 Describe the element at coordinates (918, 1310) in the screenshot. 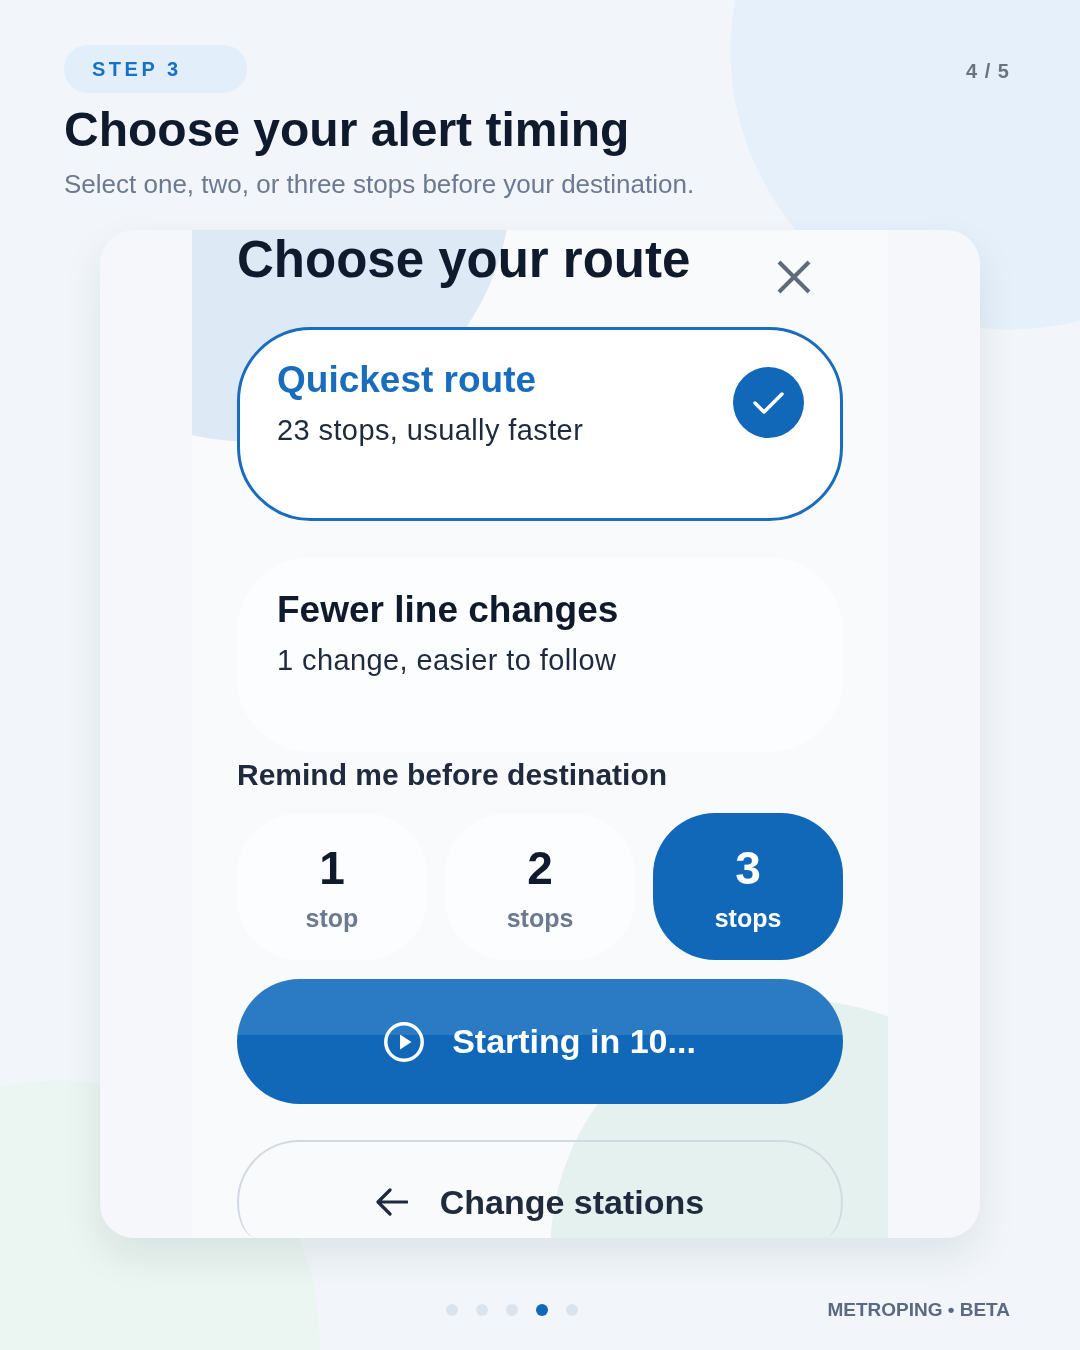

I see `brand-label: METROPING • BETA` at that location.